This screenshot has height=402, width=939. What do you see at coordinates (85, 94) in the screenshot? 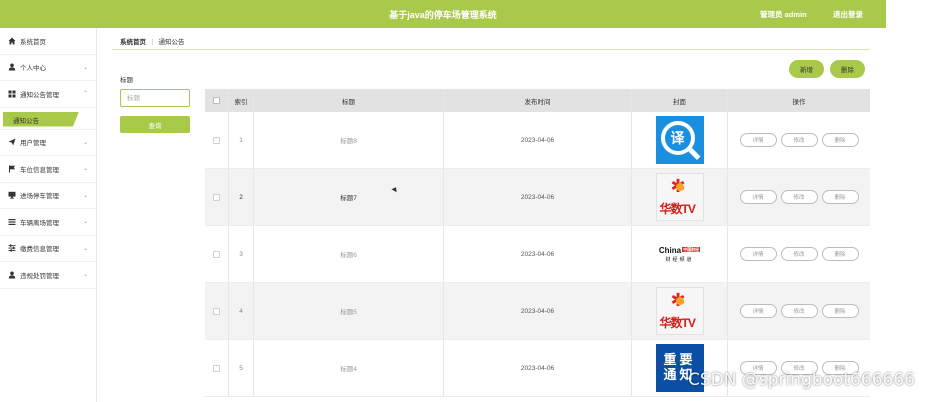
I see `chevron-up-icon: ⌃` at bounding box center [85, 94].